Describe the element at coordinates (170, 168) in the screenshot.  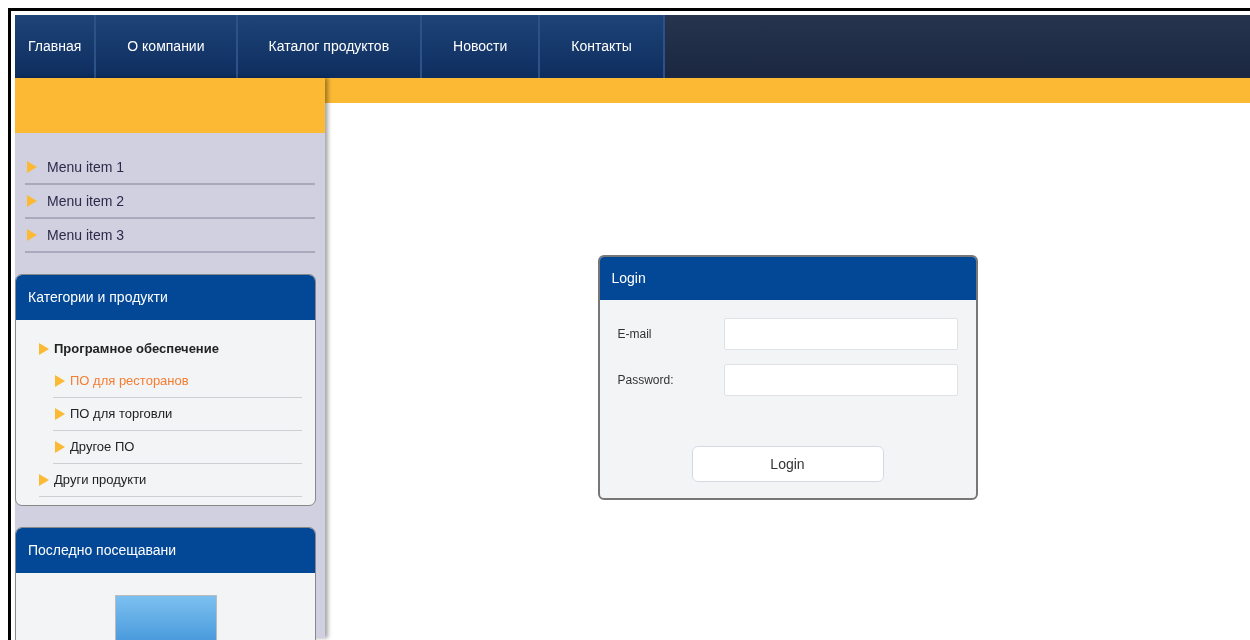
I see `menu-item: Menu item 1` at that location.